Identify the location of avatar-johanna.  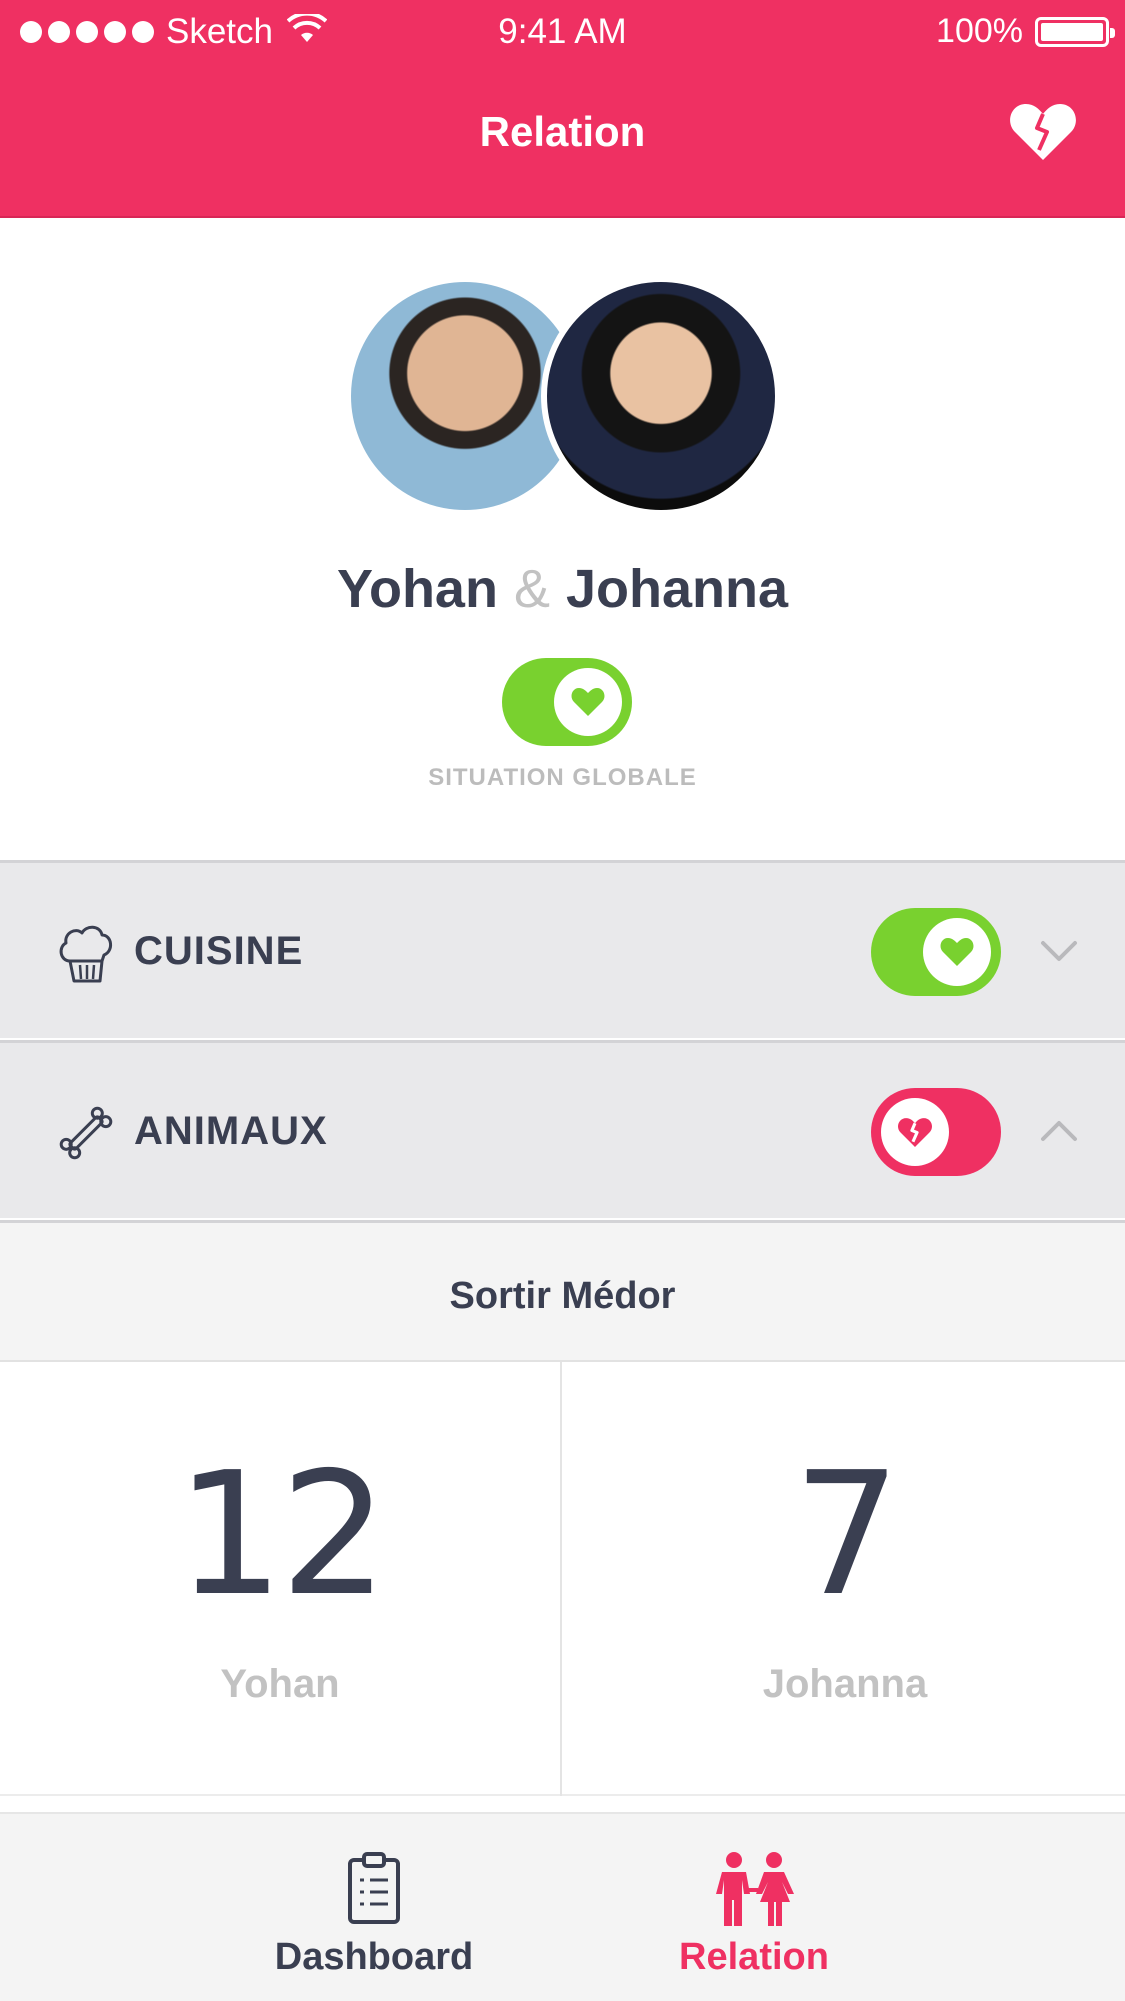
(661, 396).